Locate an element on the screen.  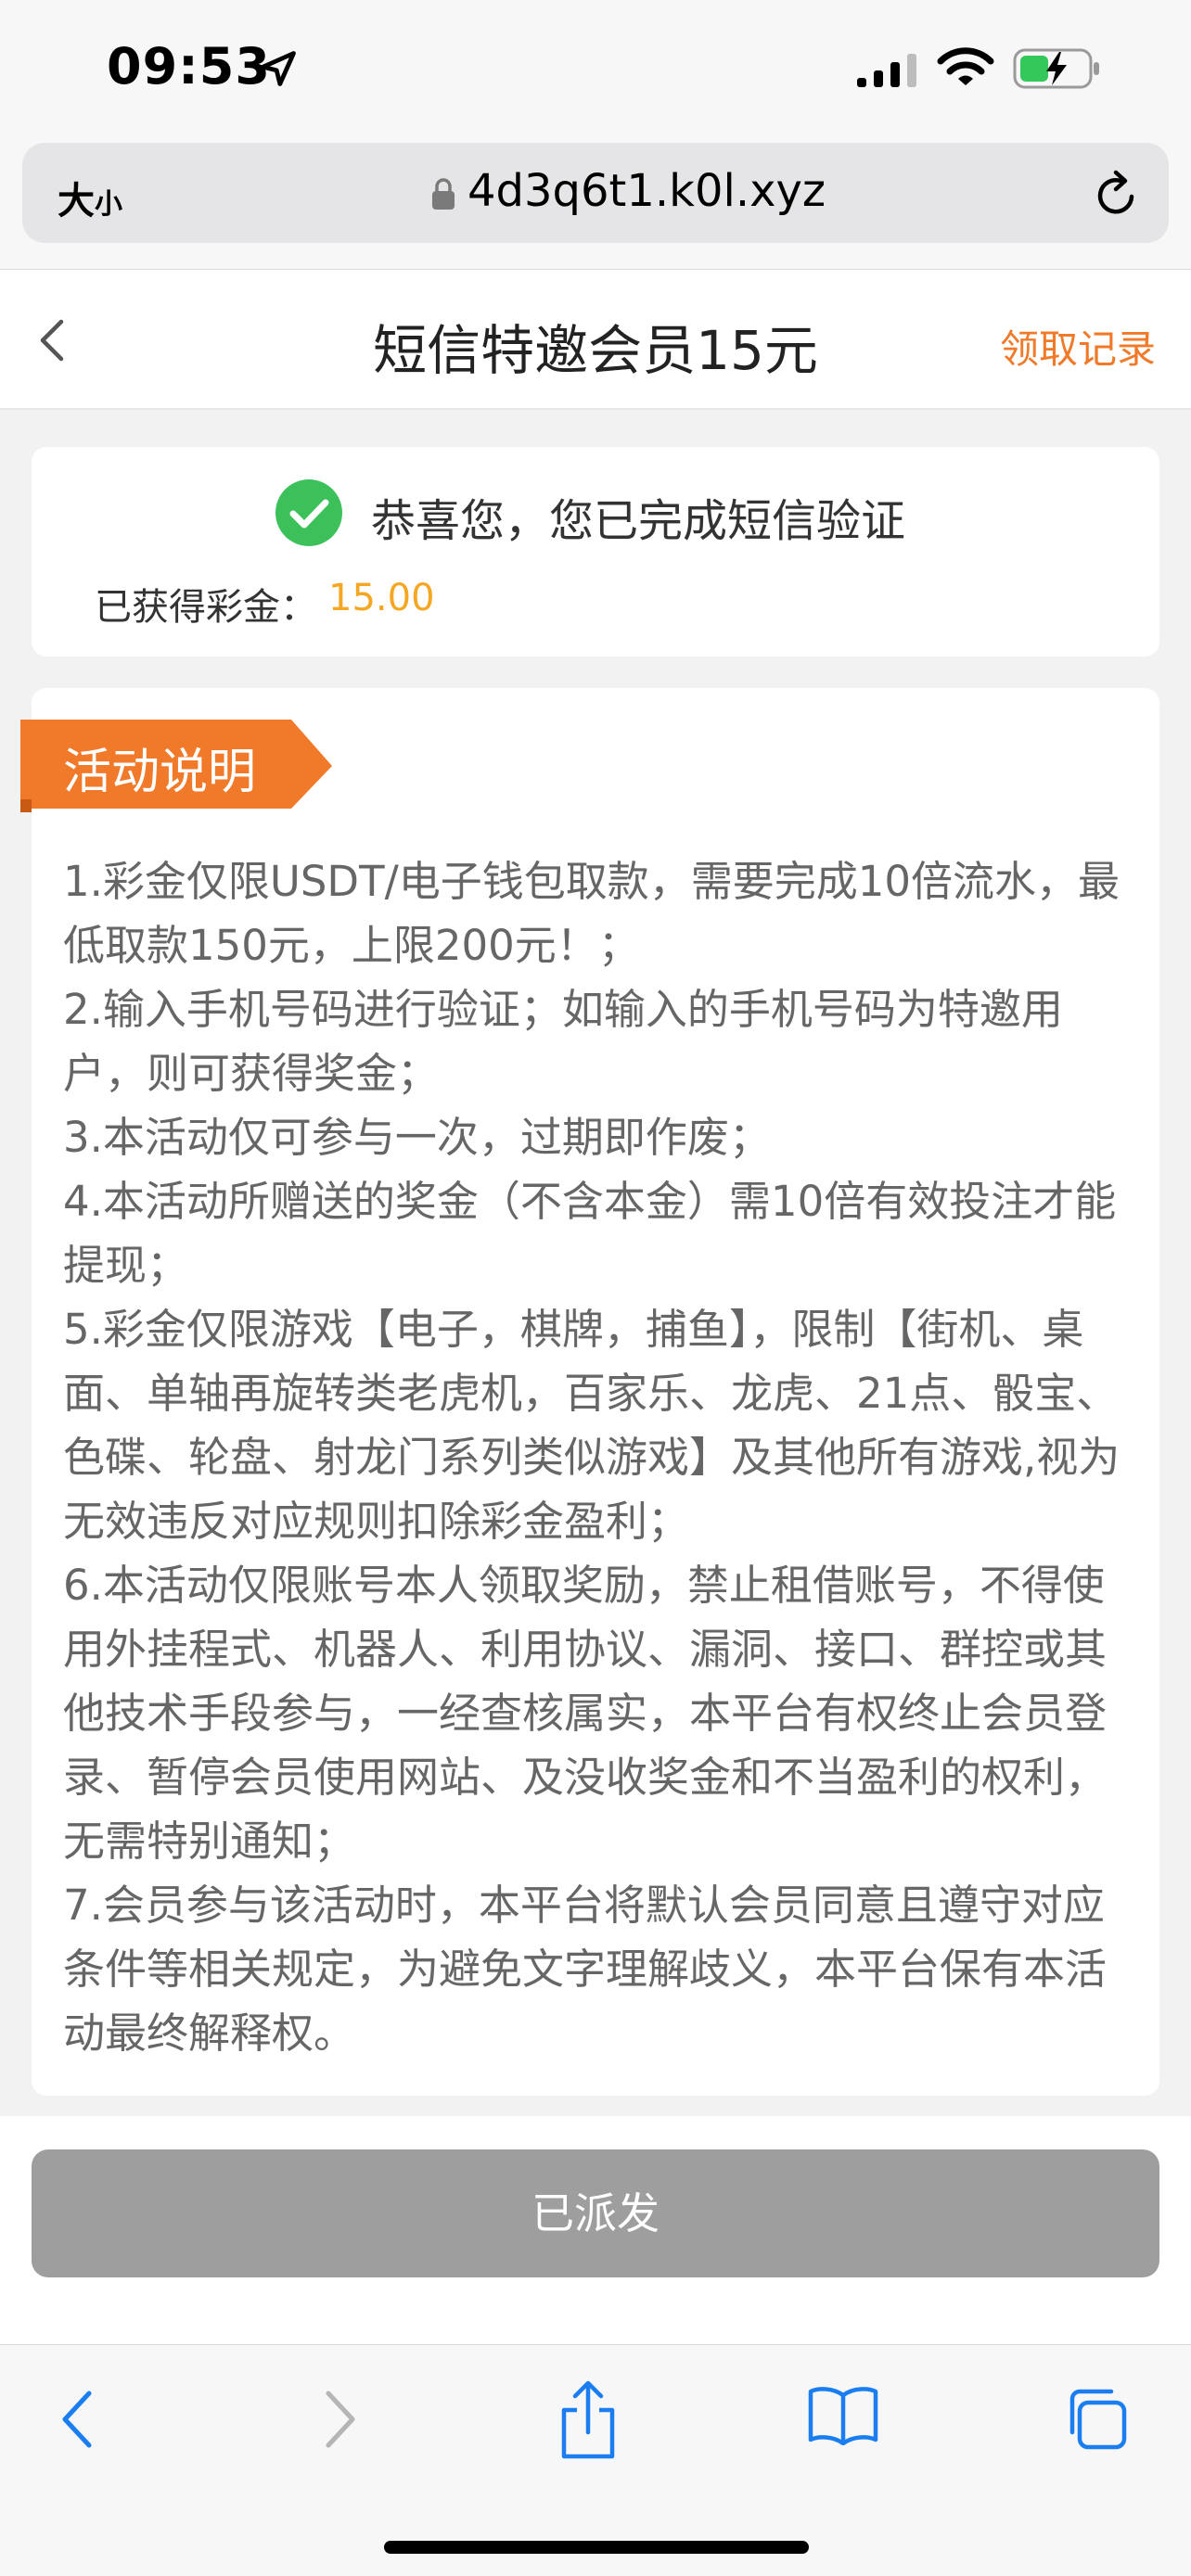
lock-icon is located at coordinates (443, 194).